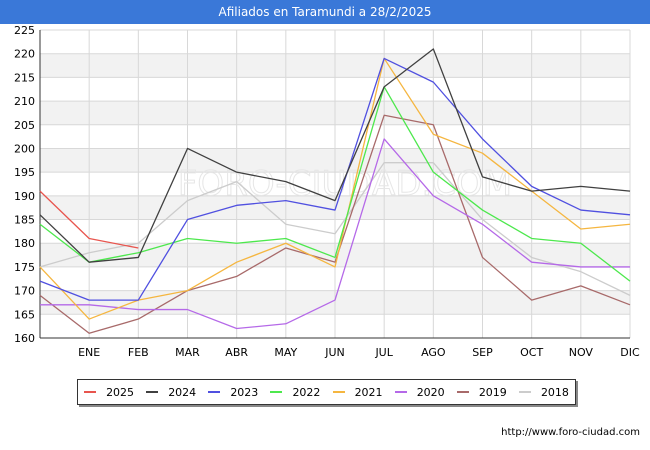  Describe the element at coordinates (482, 352) in the screenshot. I see `x-tick-label: SEP` at that location.